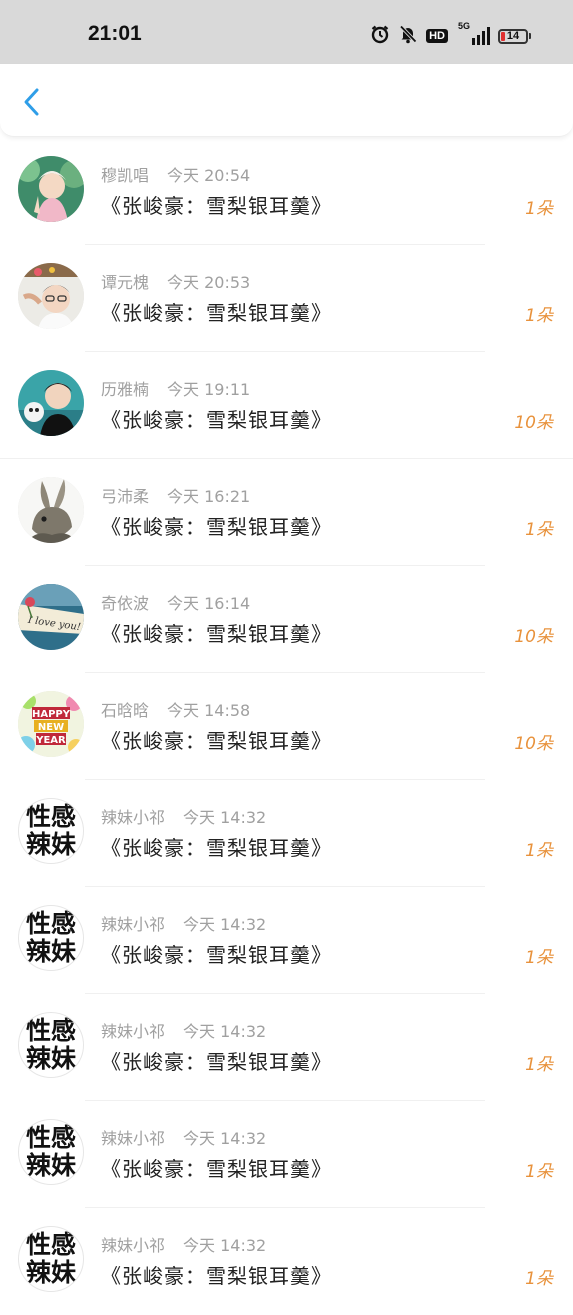  I want to click on battery-level: 14, so click(513, 36).